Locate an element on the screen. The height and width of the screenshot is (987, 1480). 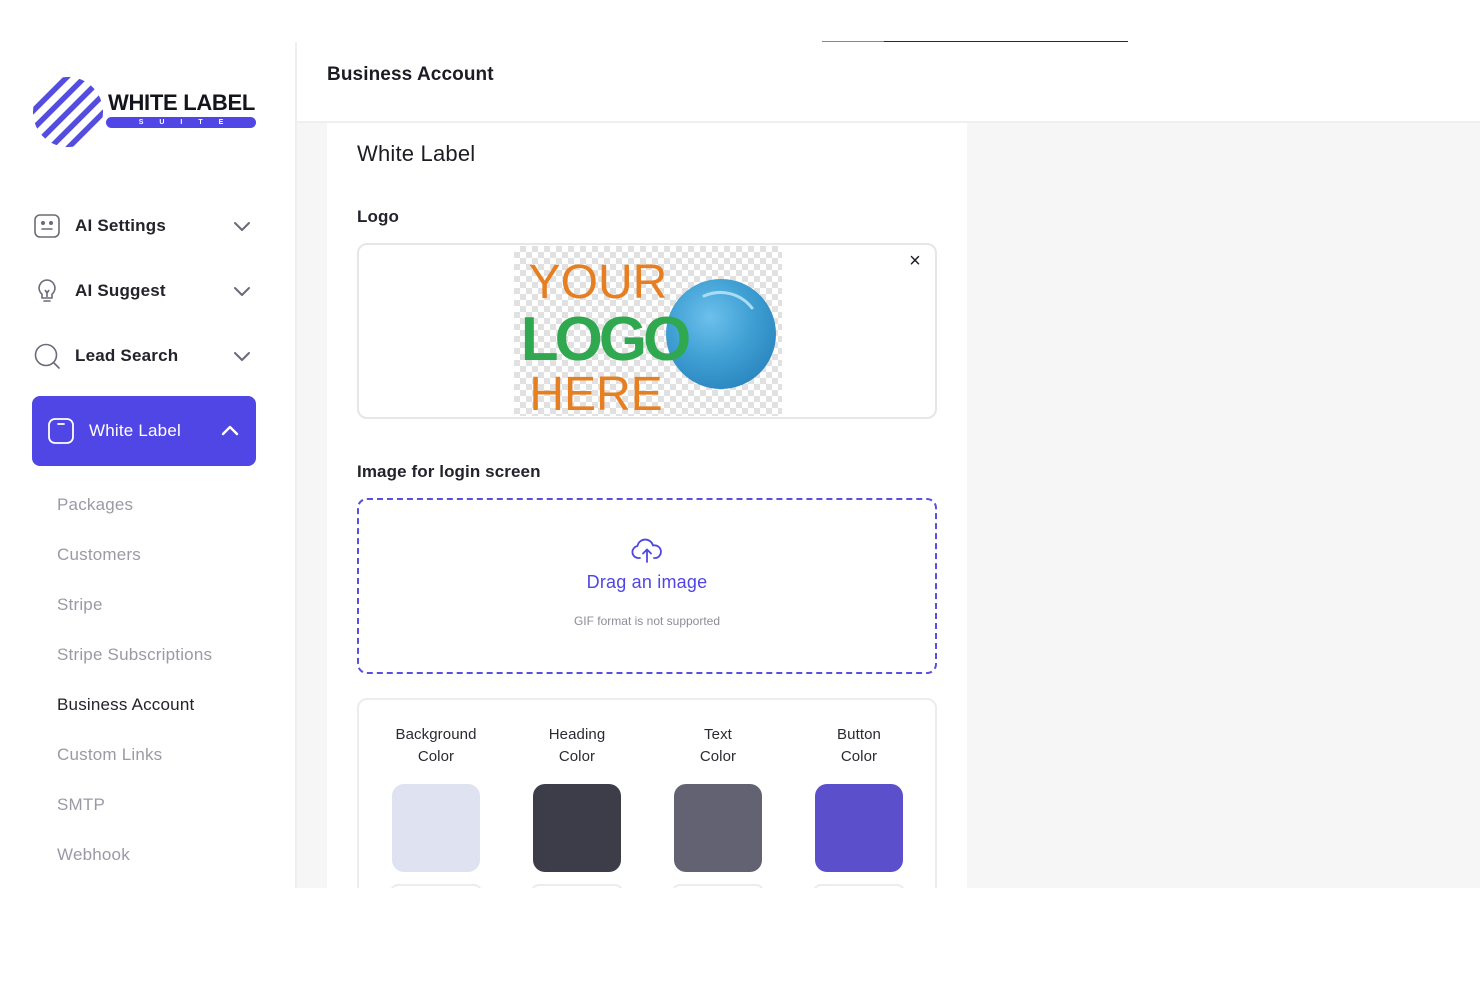
cloud-upload-icon is located at coordinates (646, 550).